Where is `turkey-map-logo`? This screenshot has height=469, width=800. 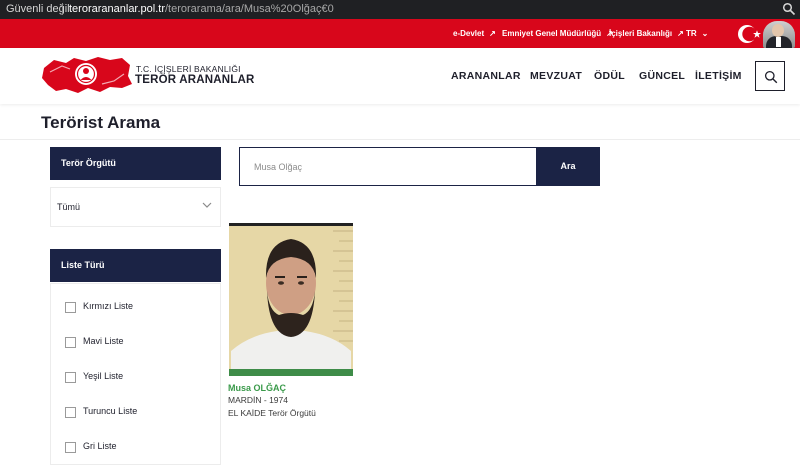
turkey-map-logo is located at coordinates (86, 75).